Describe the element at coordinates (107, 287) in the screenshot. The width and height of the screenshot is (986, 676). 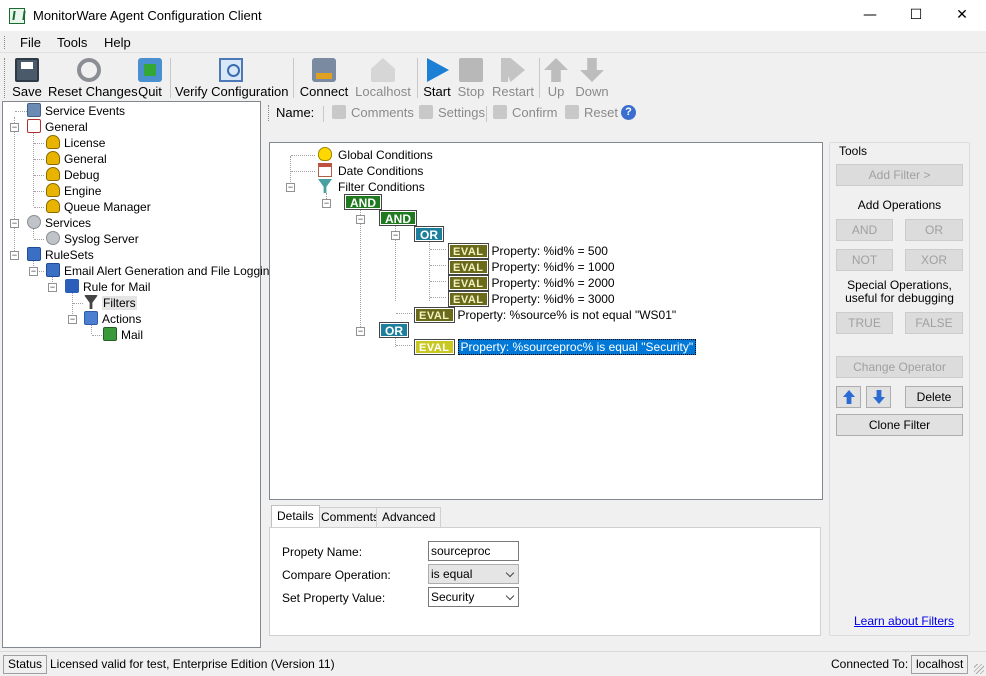
I see `tree-item-rule-for-mail: Rule for Mail` at that location.